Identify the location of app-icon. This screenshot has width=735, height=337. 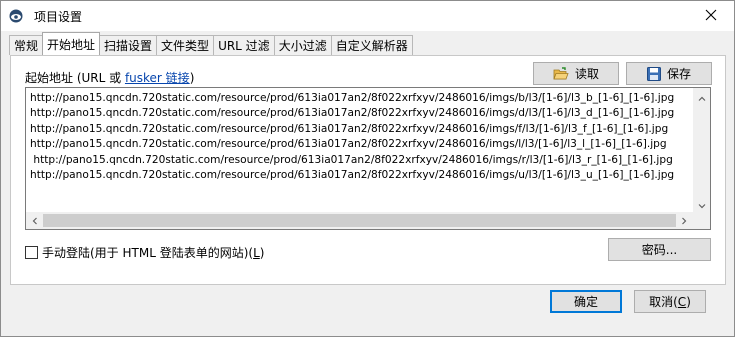
(16, 16).